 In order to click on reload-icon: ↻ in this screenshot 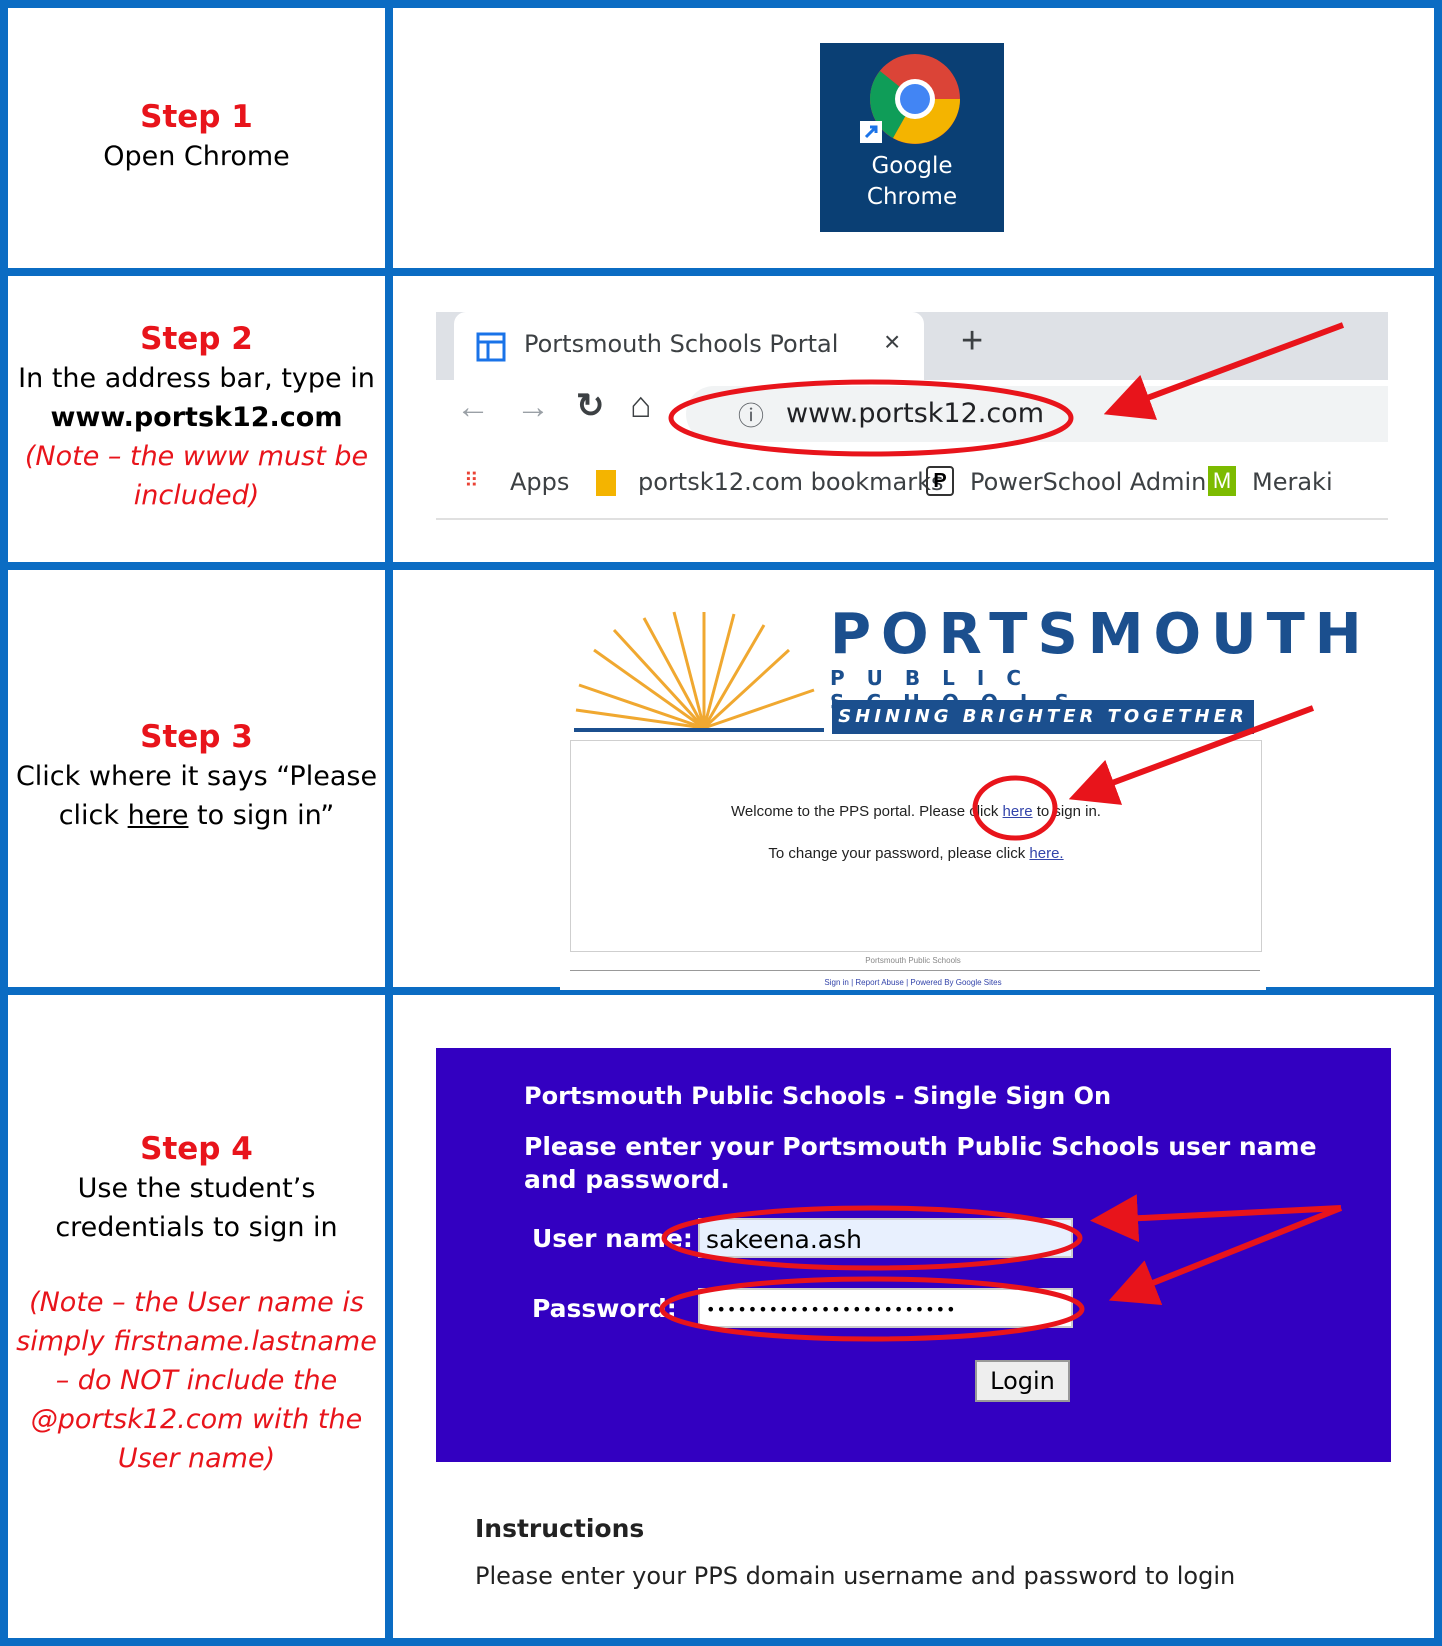, I will do `click(590, 406)`.